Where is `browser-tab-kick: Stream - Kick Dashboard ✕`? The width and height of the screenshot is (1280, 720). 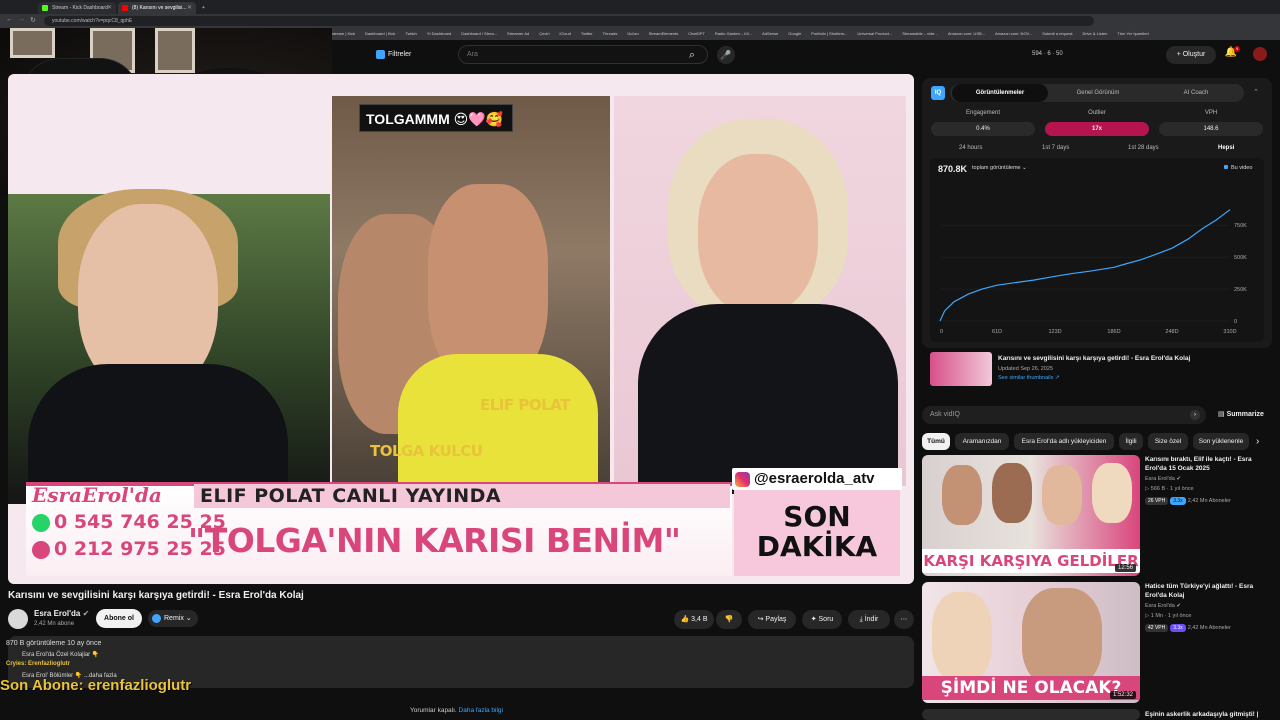 browser-tab-kick: Stream - Kick Dashboard ✕ is located at coordinates (77, 8).